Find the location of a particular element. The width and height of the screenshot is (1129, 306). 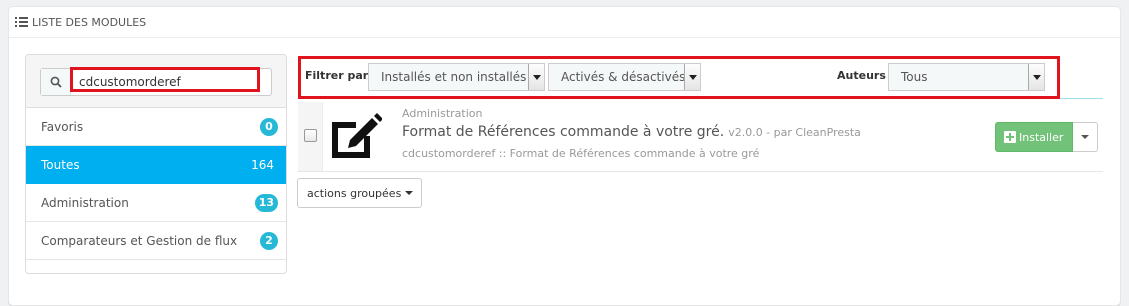

category-count-badge: 0 is located at coordinates (269, 126).